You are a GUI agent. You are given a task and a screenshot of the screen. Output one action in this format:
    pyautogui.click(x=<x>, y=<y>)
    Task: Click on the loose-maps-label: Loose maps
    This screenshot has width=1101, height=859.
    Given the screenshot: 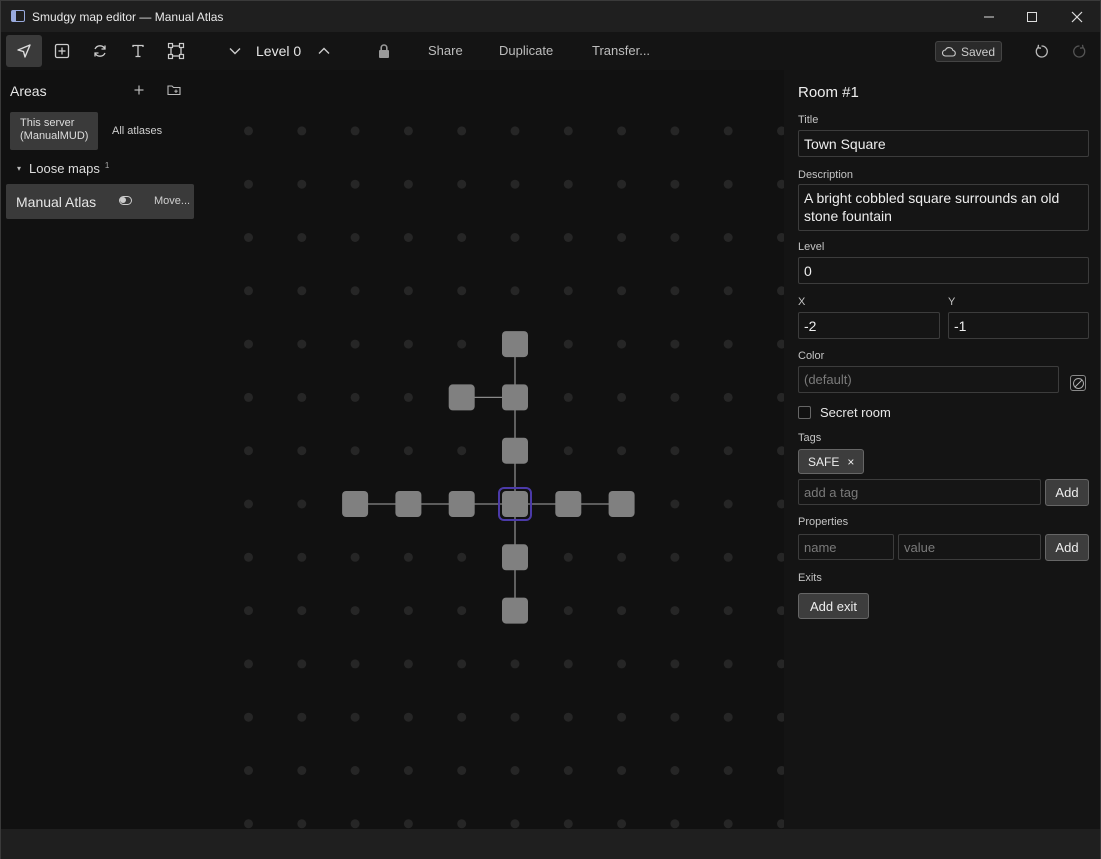 What is the action you would take?
    pyautogui.click(x=64, y=168)
    